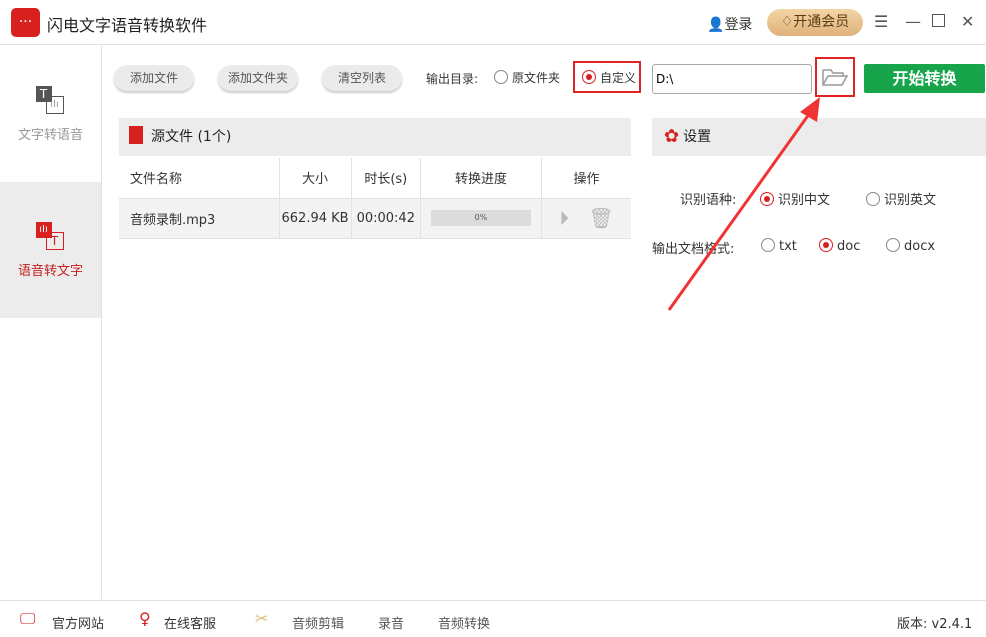 This screenshot has width=986, height=637. I want to click on clear-list-button: 清空列表, so click(362, 78).